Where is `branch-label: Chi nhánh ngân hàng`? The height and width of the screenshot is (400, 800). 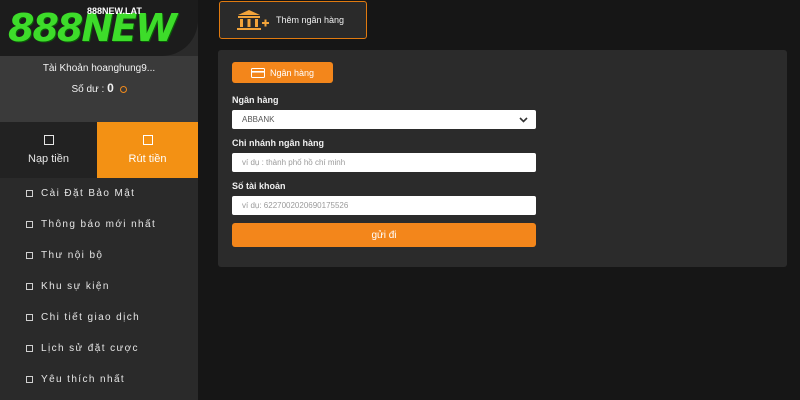
branch-label: Chi nhánh ngân hàng is located at coordinates (278, 143).